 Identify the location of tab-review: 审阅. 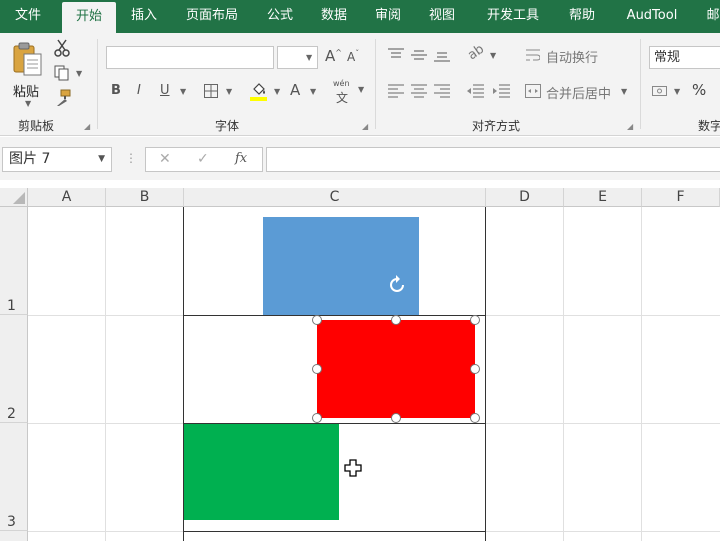
(388, 16).